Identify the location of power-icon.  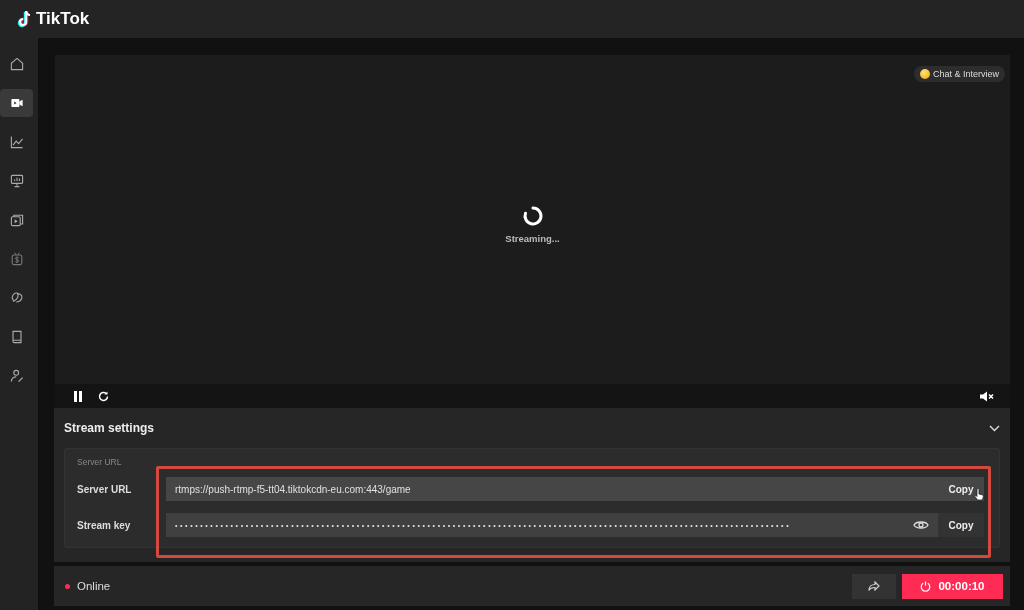
(926, 586).